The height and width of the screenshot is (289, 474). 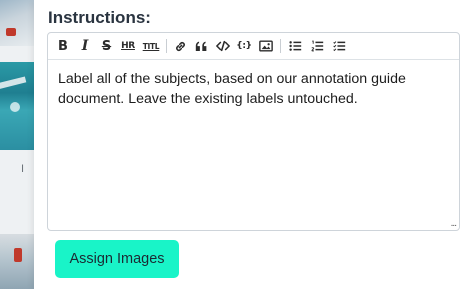 What do you see at coordinates (180, 46) in the screenshot?
I see `link-icon` at bounding box center [180, 46].